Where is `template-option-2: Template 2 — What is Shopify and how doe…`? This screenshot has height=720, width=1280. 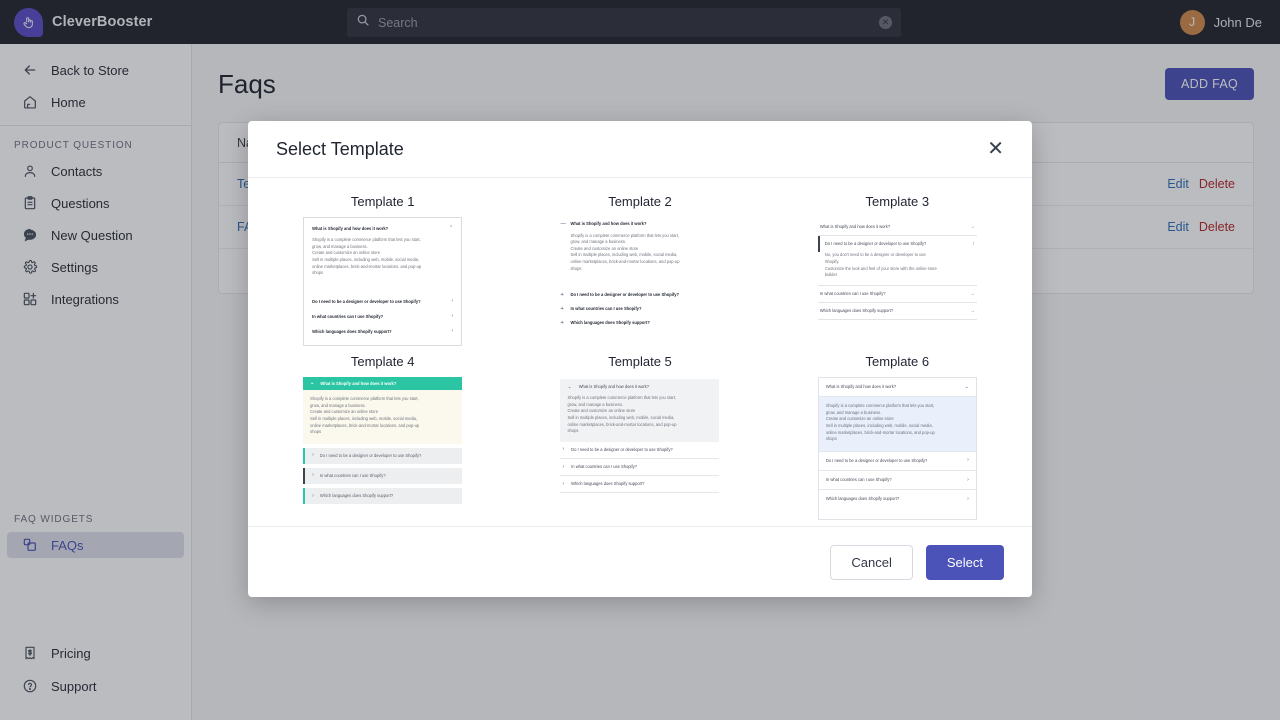
template-option-2: Template 2 — What is Shopify and how doe… is located at coordinates (639, 270).